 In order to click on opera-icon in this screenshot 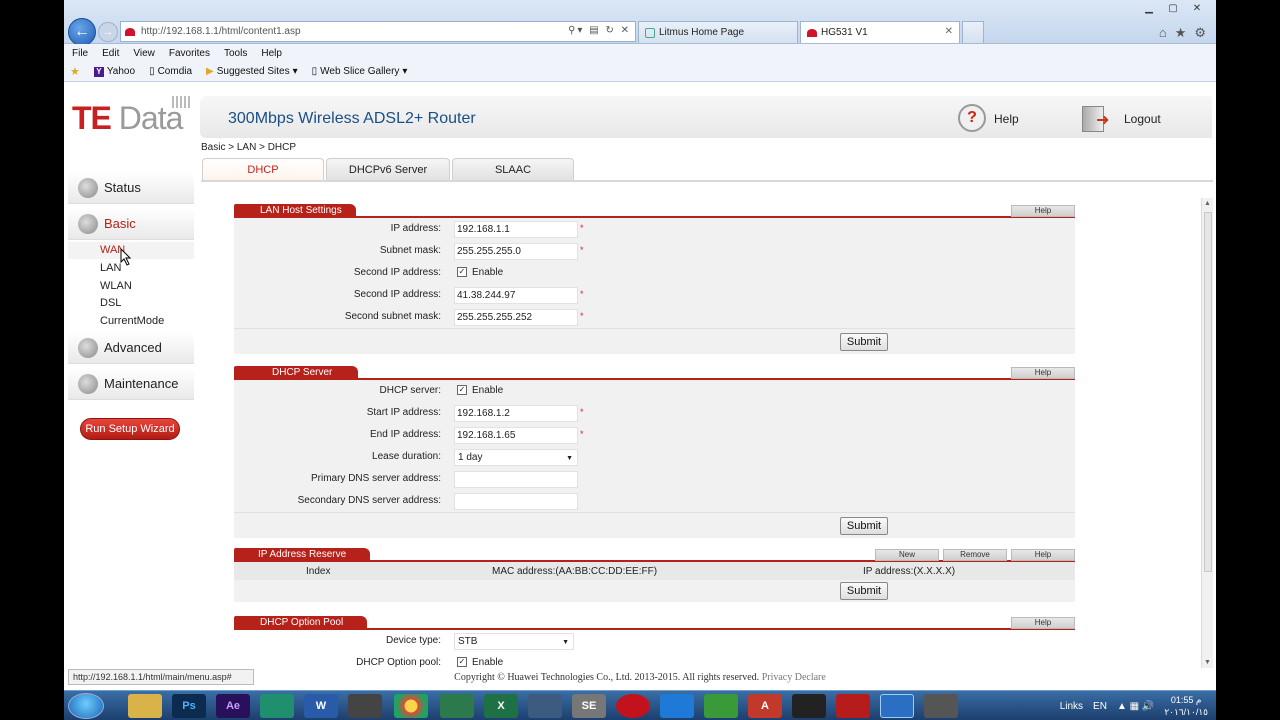, I will do `click(633, 706)`.